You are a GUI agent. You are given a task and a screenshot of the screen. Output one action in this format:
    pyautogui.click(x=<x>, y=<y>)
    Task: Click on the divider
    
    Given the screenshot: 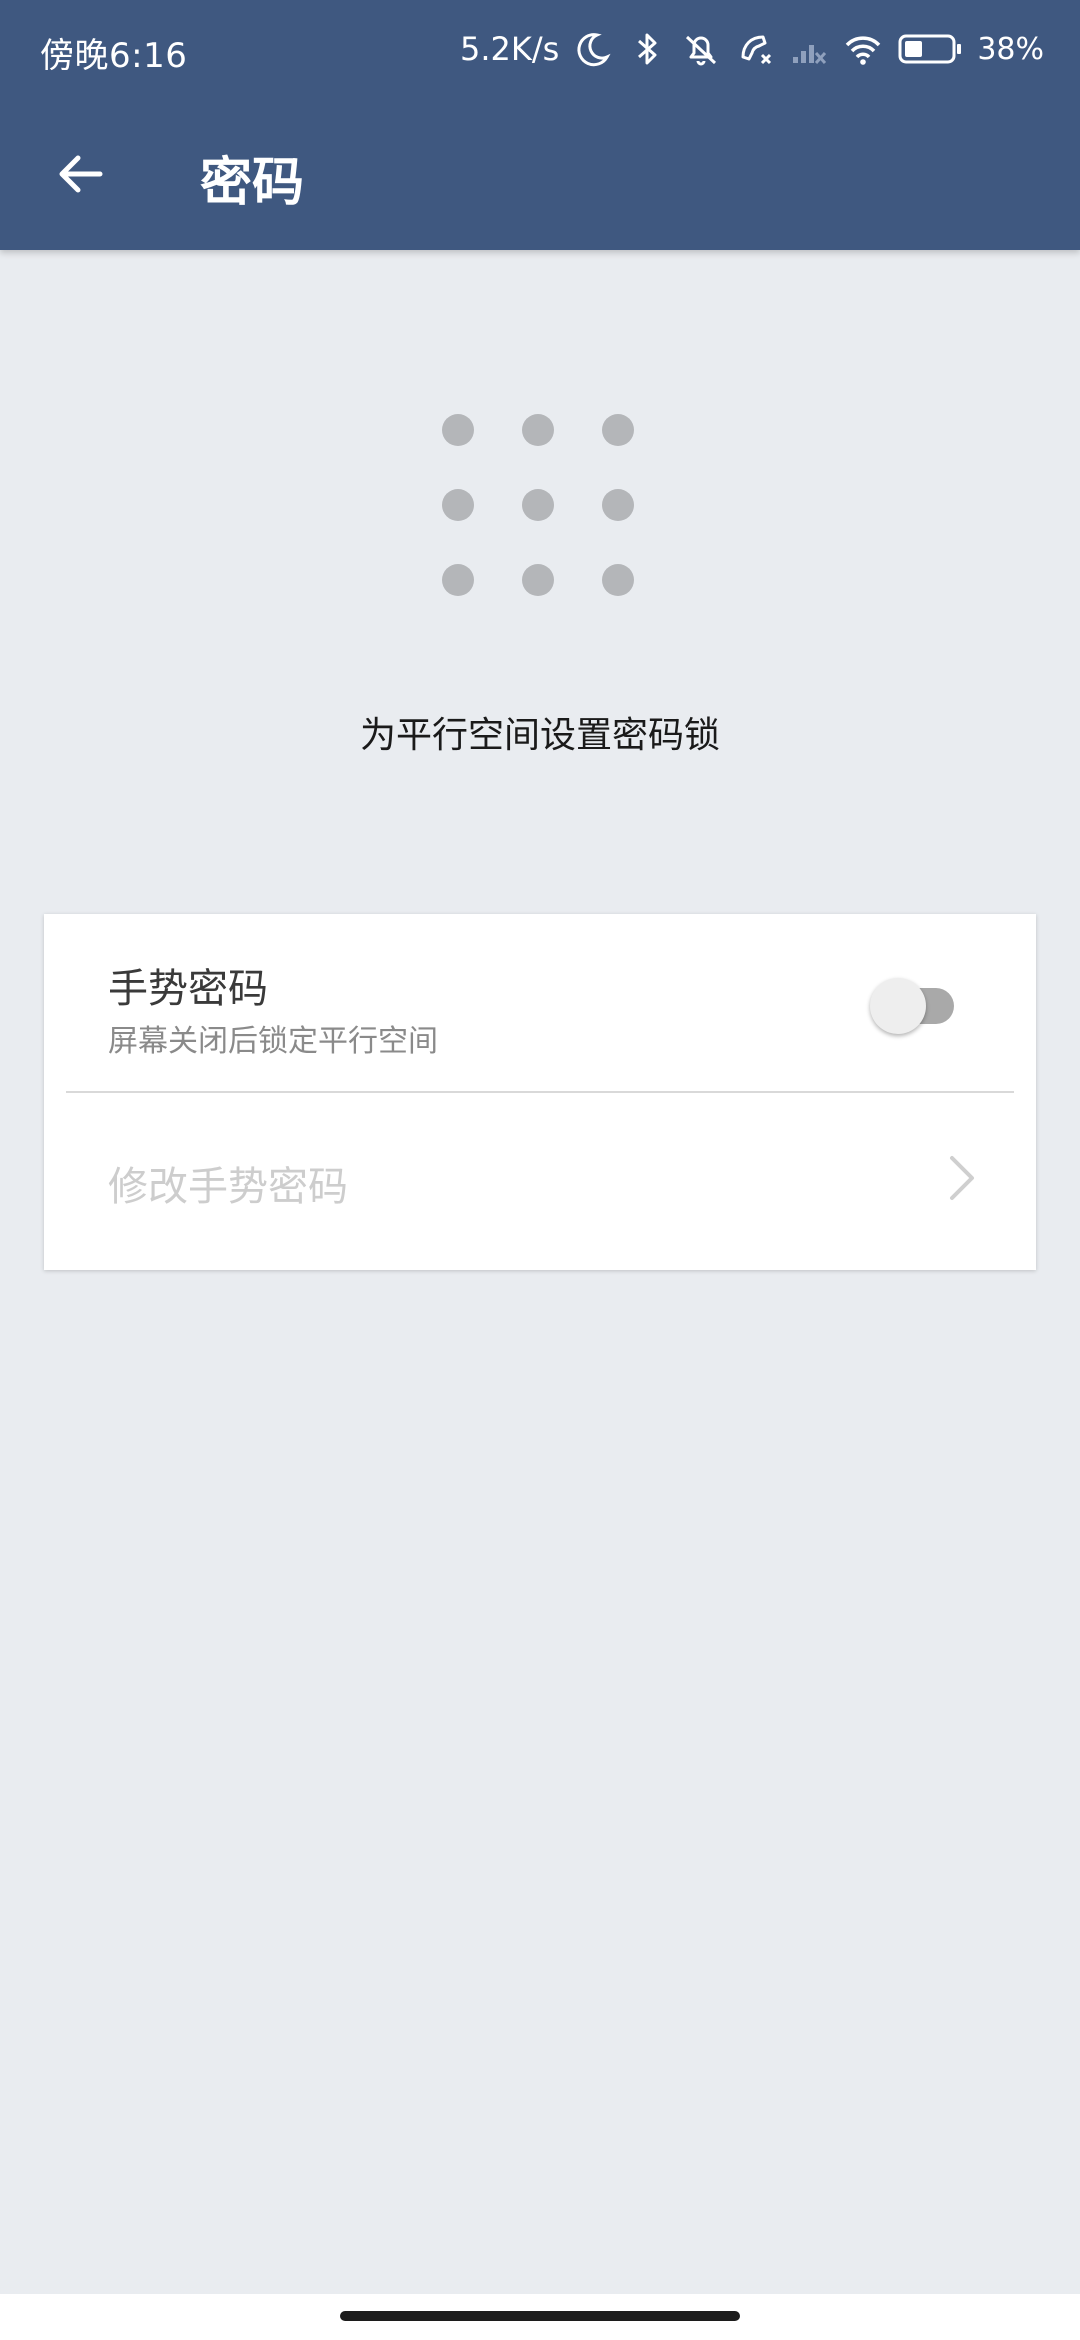 What is the action you would take?
    pyautogui.click(x=540, y=1092)
    